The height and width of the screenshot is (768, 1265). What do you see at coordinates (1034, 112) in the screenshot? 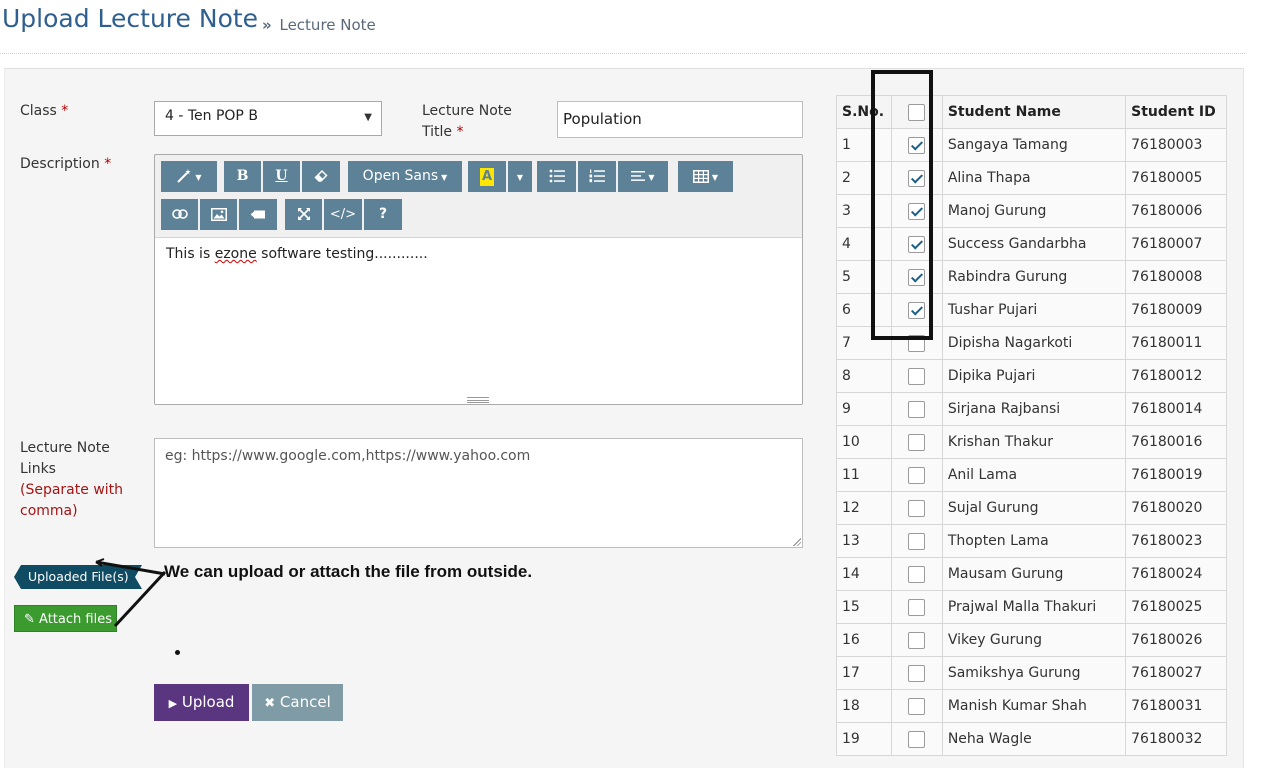
I see `column-header-student-name: Student Name` at bounding box center [1034, 112].